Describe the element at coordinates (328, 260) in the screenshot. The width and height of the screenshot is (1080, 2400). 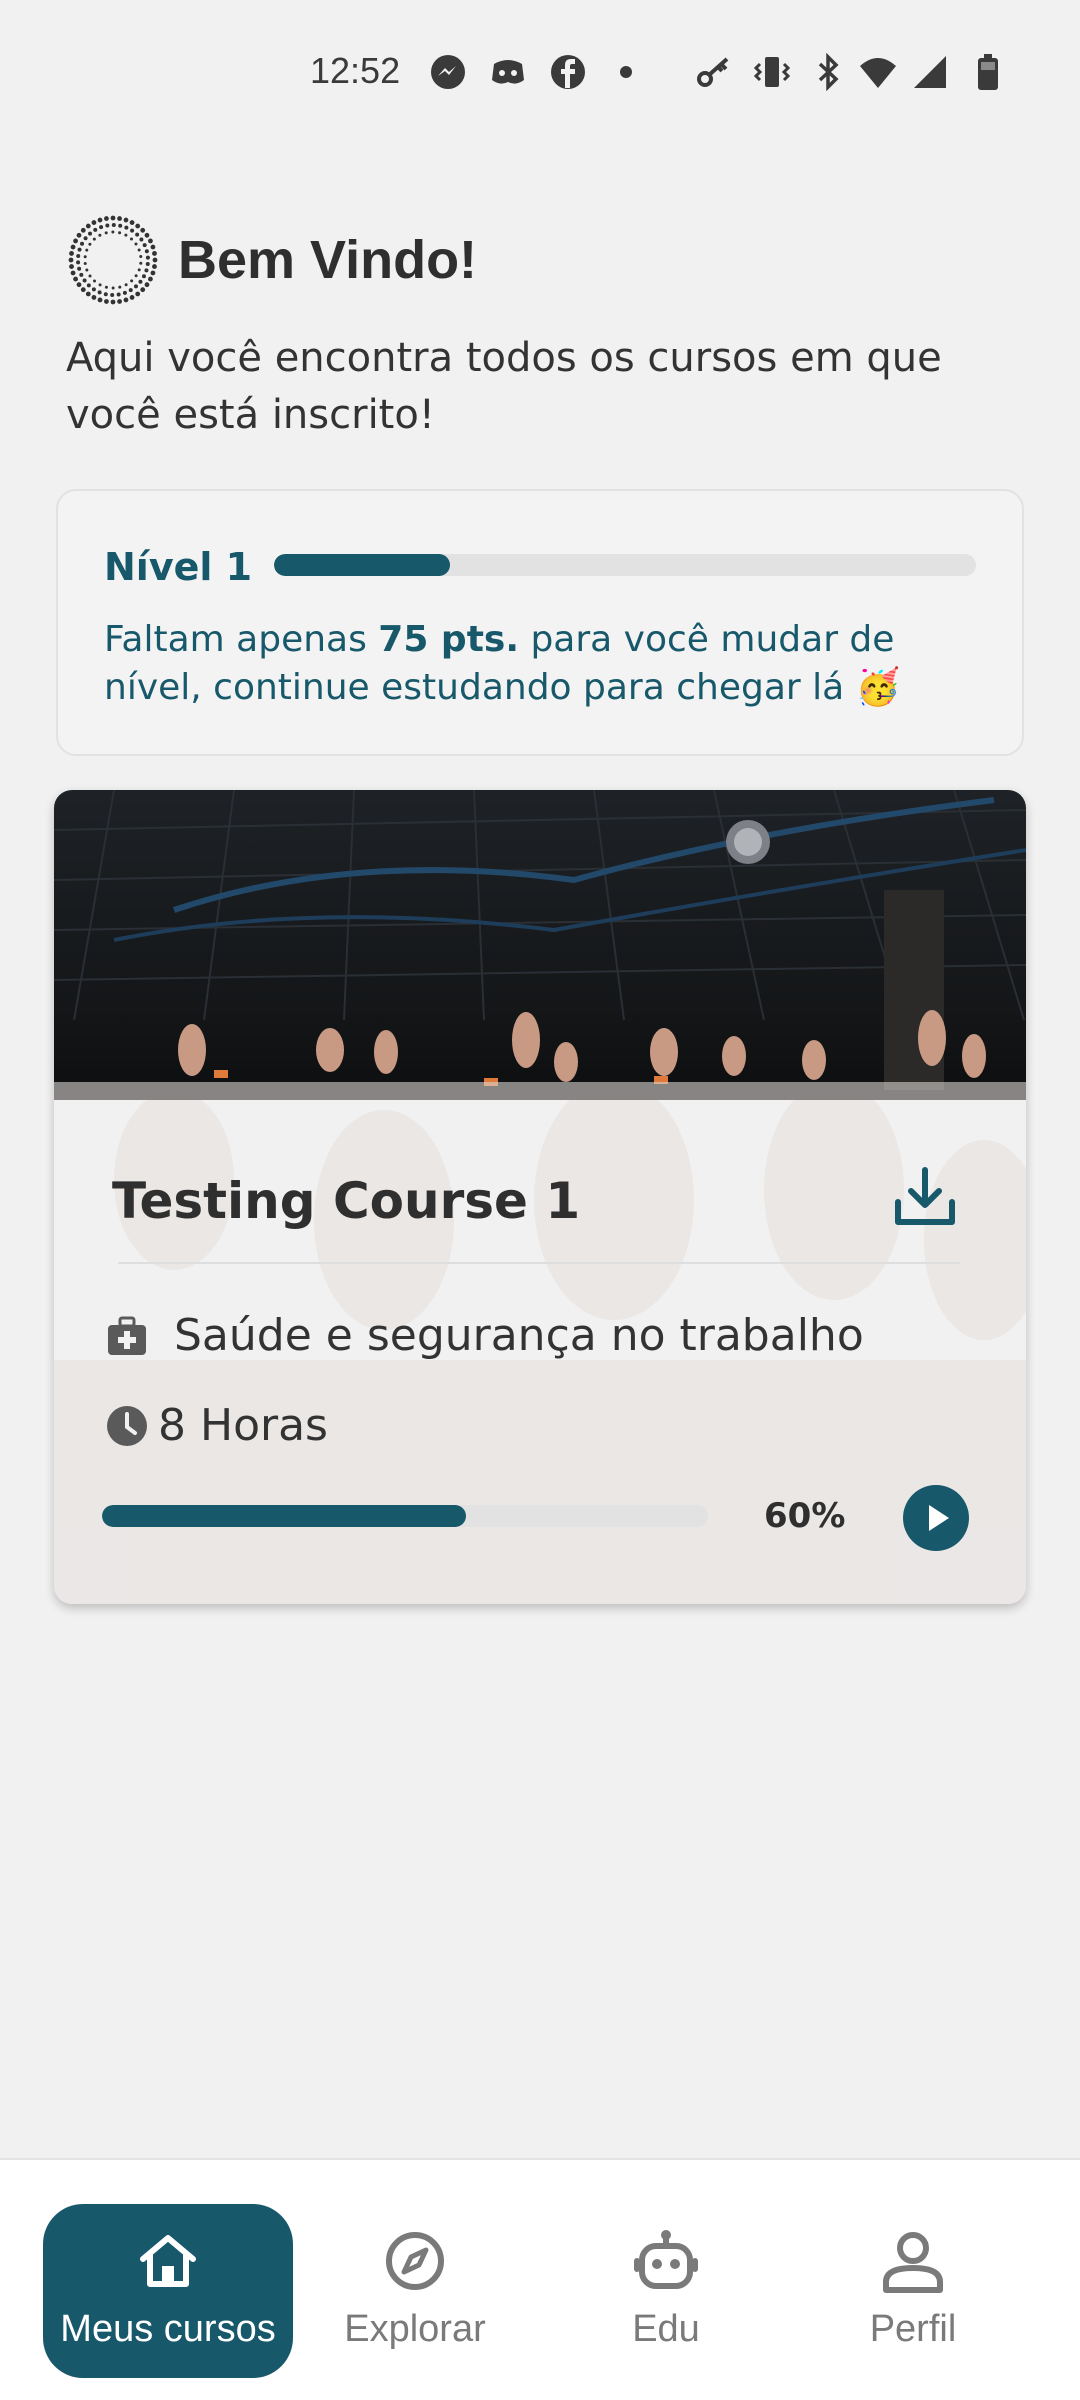
I see `page-title: Bem Vindo!` at that location.